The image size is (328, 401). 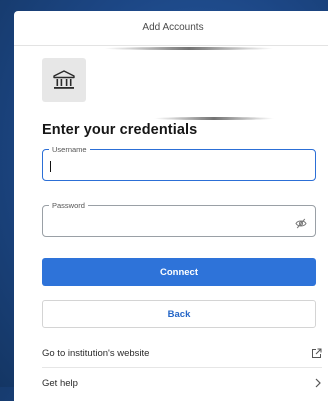 What do you see at coordinates (301, 225) in the screenshot?
I see `eye-slash-icon` at bounding box center [301, 225].